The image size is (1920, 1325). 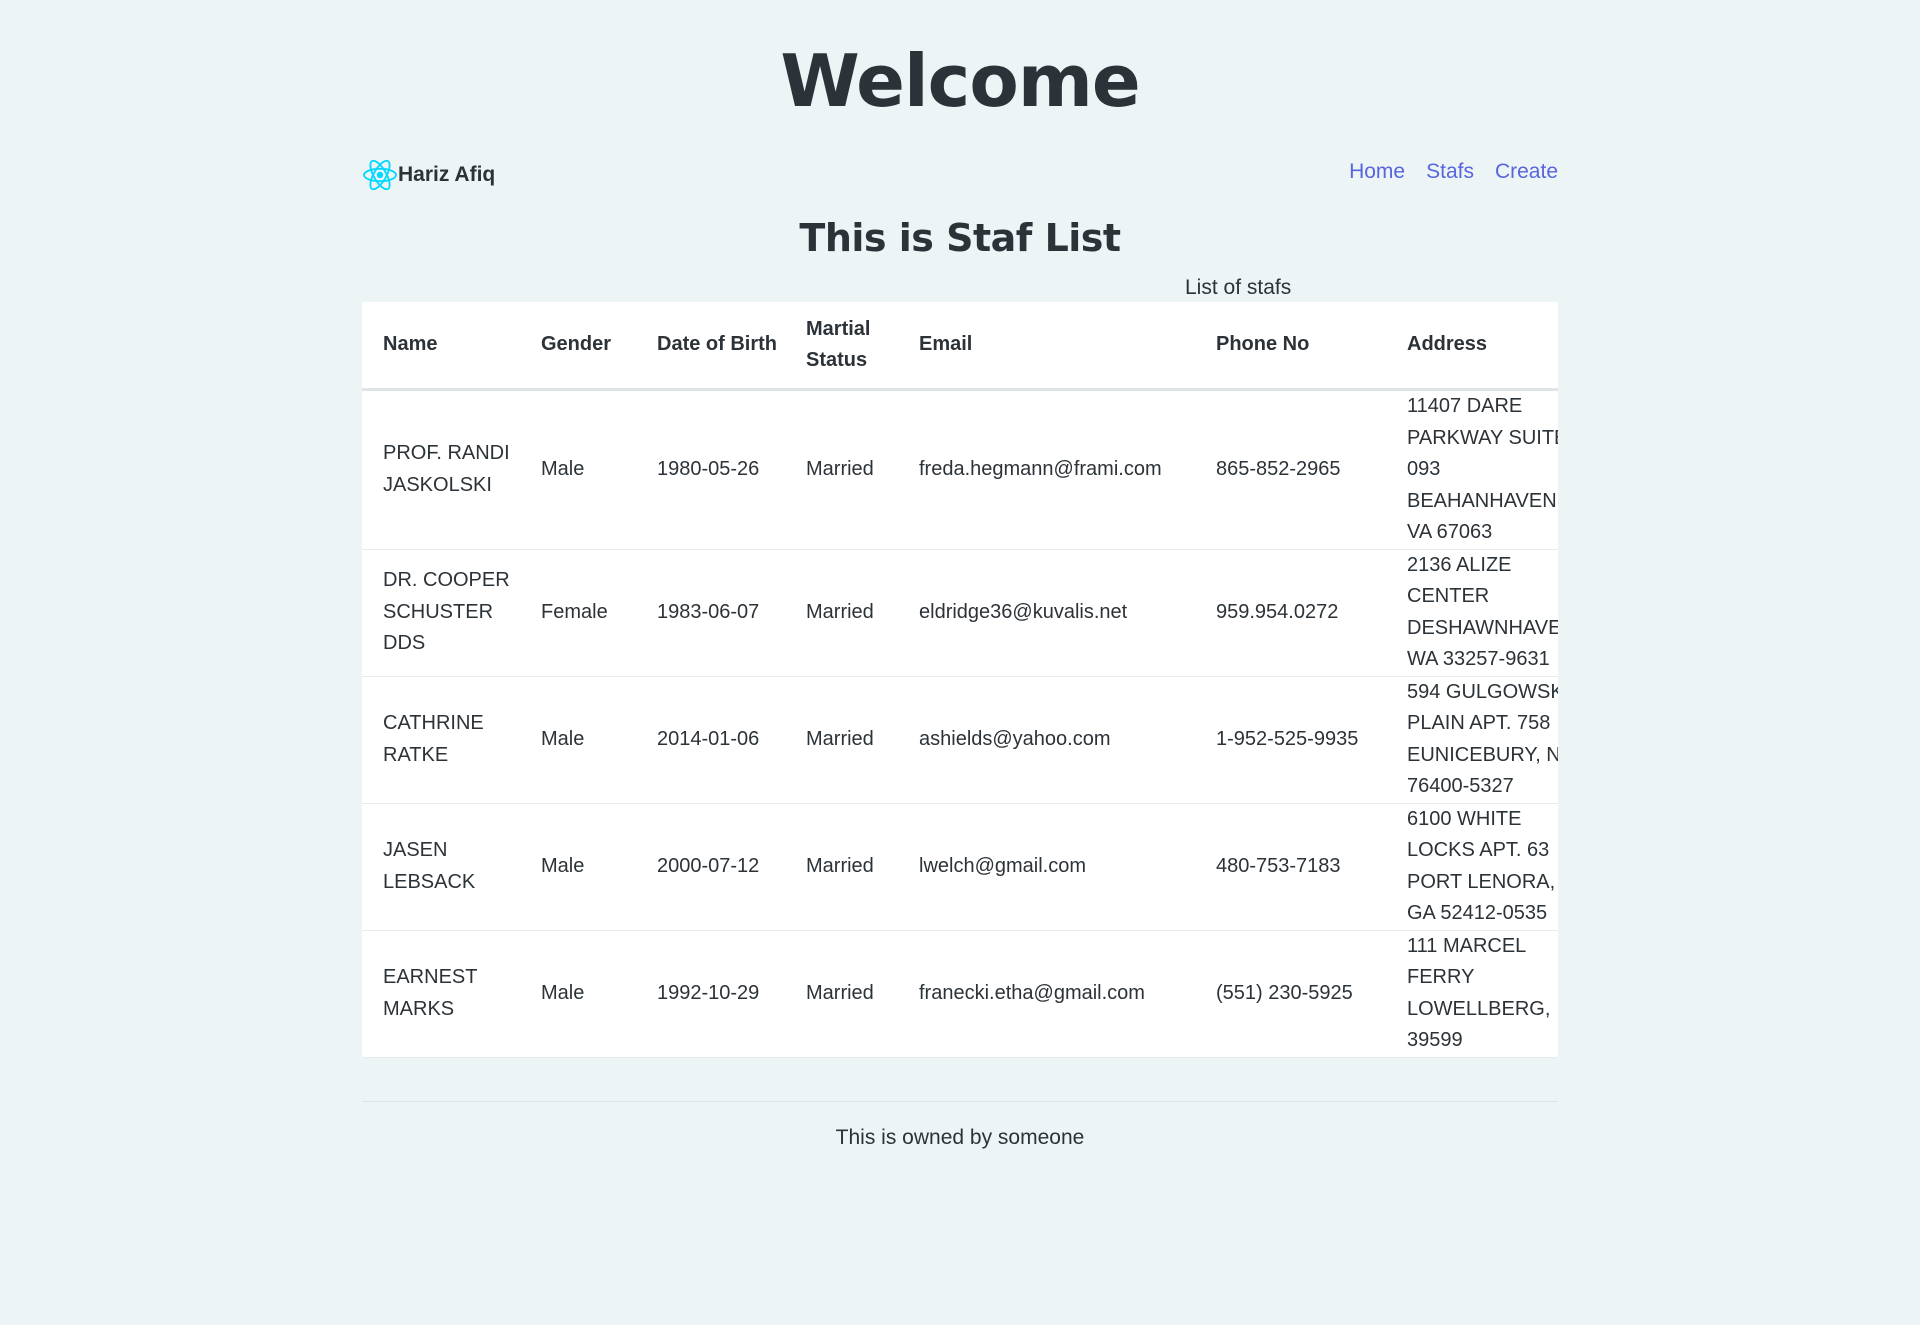 I want to click on footer-text: This is owned by someone, so click(x=960, y=1137).